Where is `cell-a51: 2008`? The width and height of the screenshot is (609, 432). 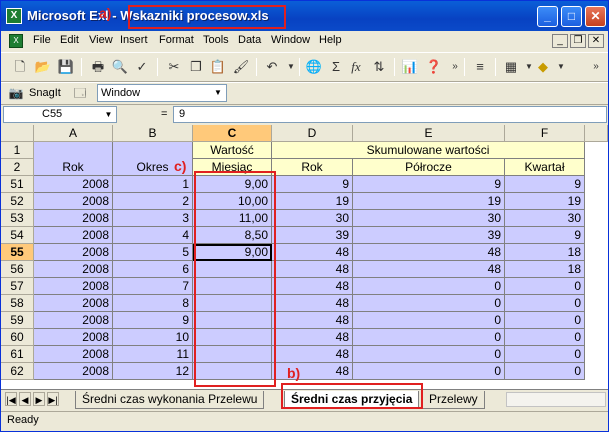
cell-a51: 2008 is located at coordinates (73, 184).